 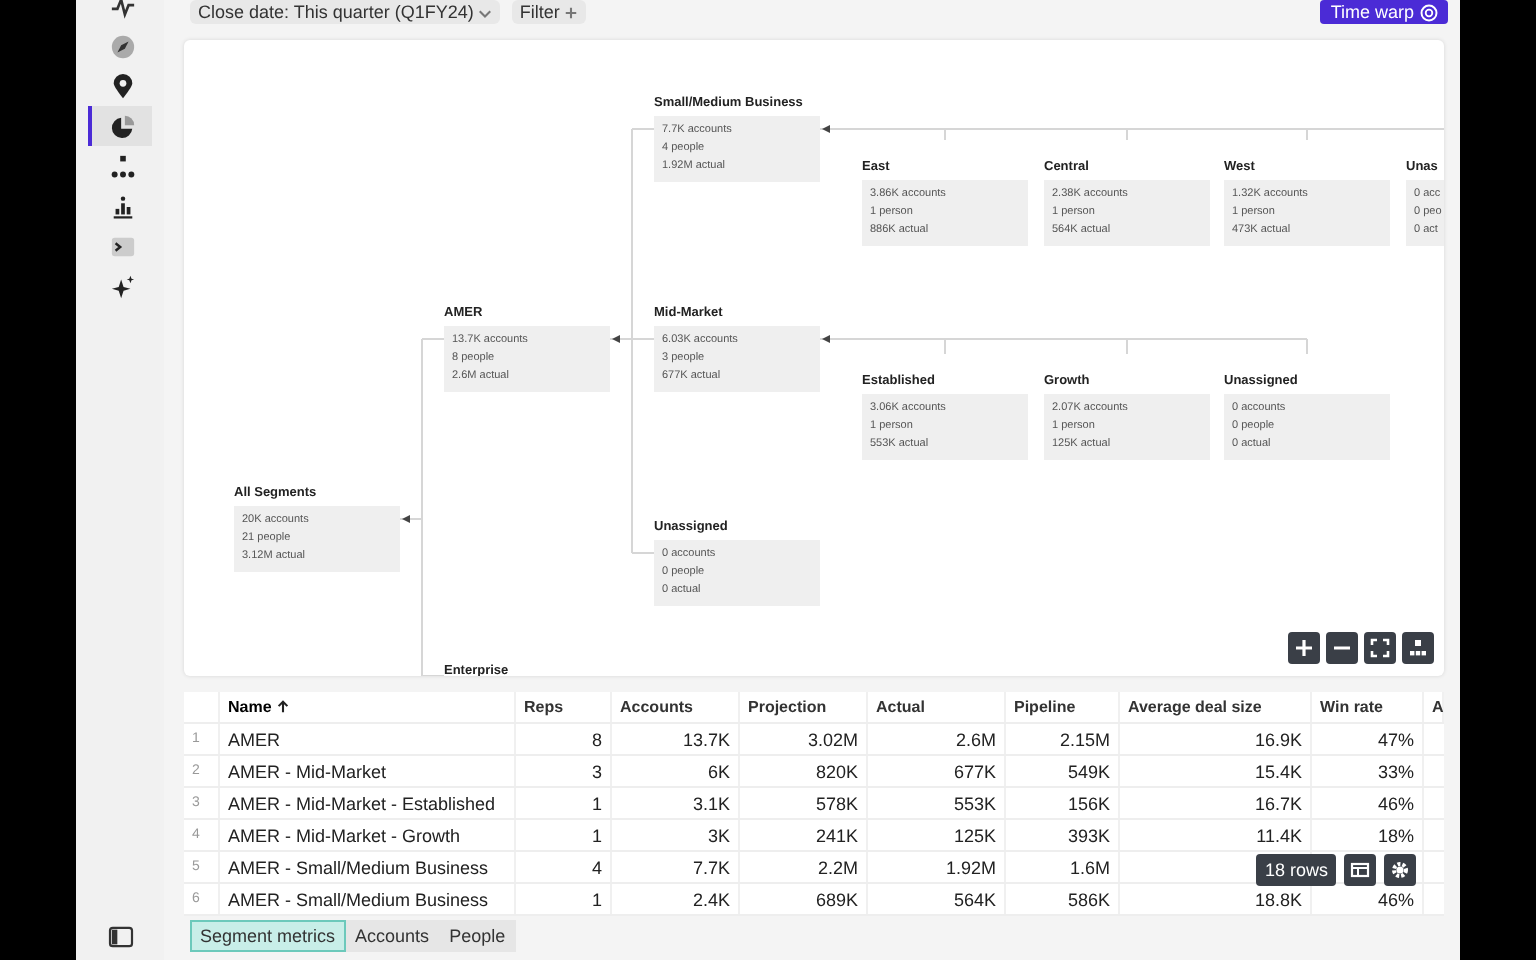 What do you see at coordinates (282, 707) in the screenshot?
I see `sort-arrow-icon` at bounding box center [282, 707].